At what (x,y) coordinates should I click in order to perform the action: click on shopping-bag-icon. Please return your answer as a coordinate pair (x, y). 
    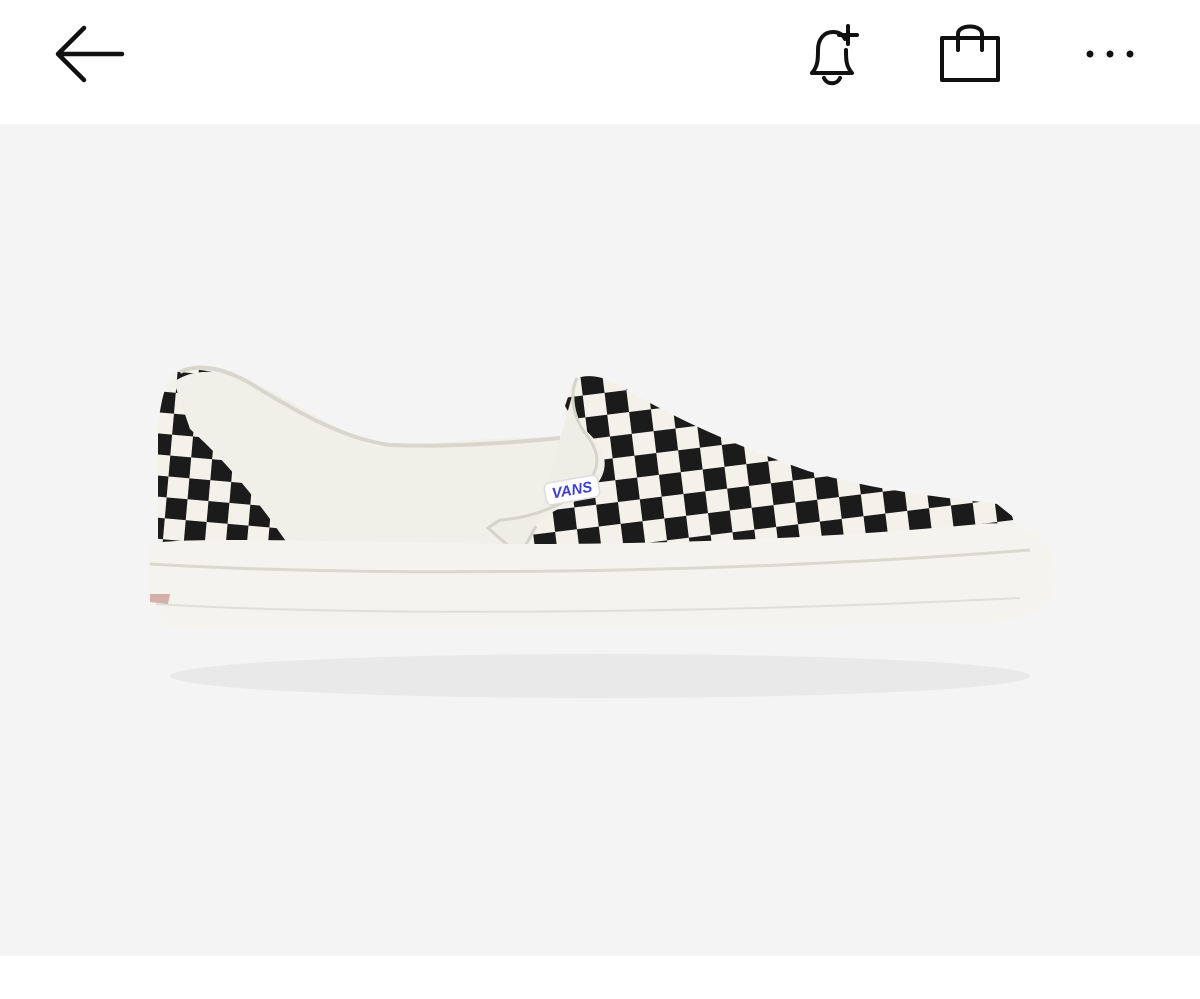
    Looking at the image, I should click on (970, 53).